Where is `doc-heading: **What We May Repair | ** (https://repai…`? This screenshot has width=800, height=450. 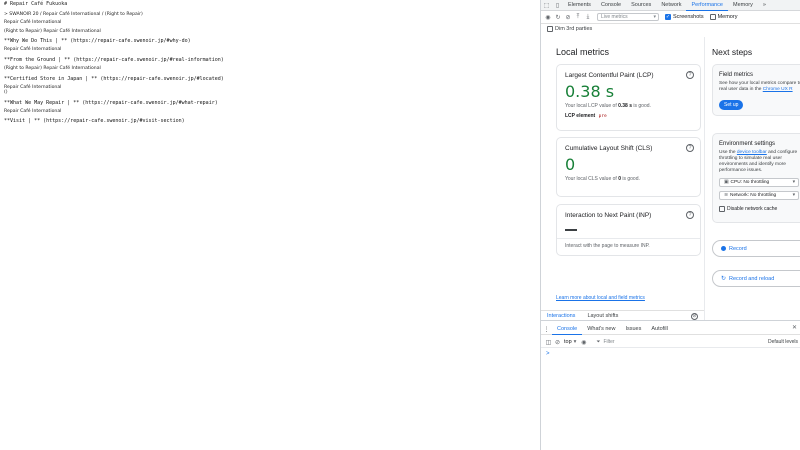
doc-heading: **What We May Repair | ** (https://repai… is located at coordinates (111, 102).